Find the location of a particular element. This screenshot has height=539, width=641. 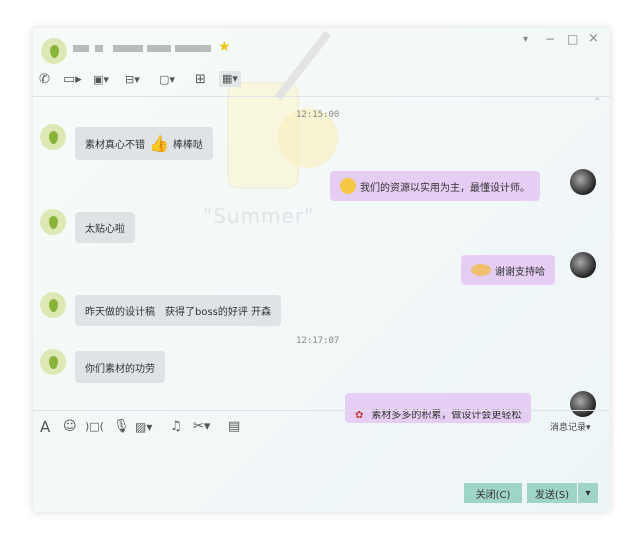

image-icon: ▨▾ is located at coordinates (143, 427).